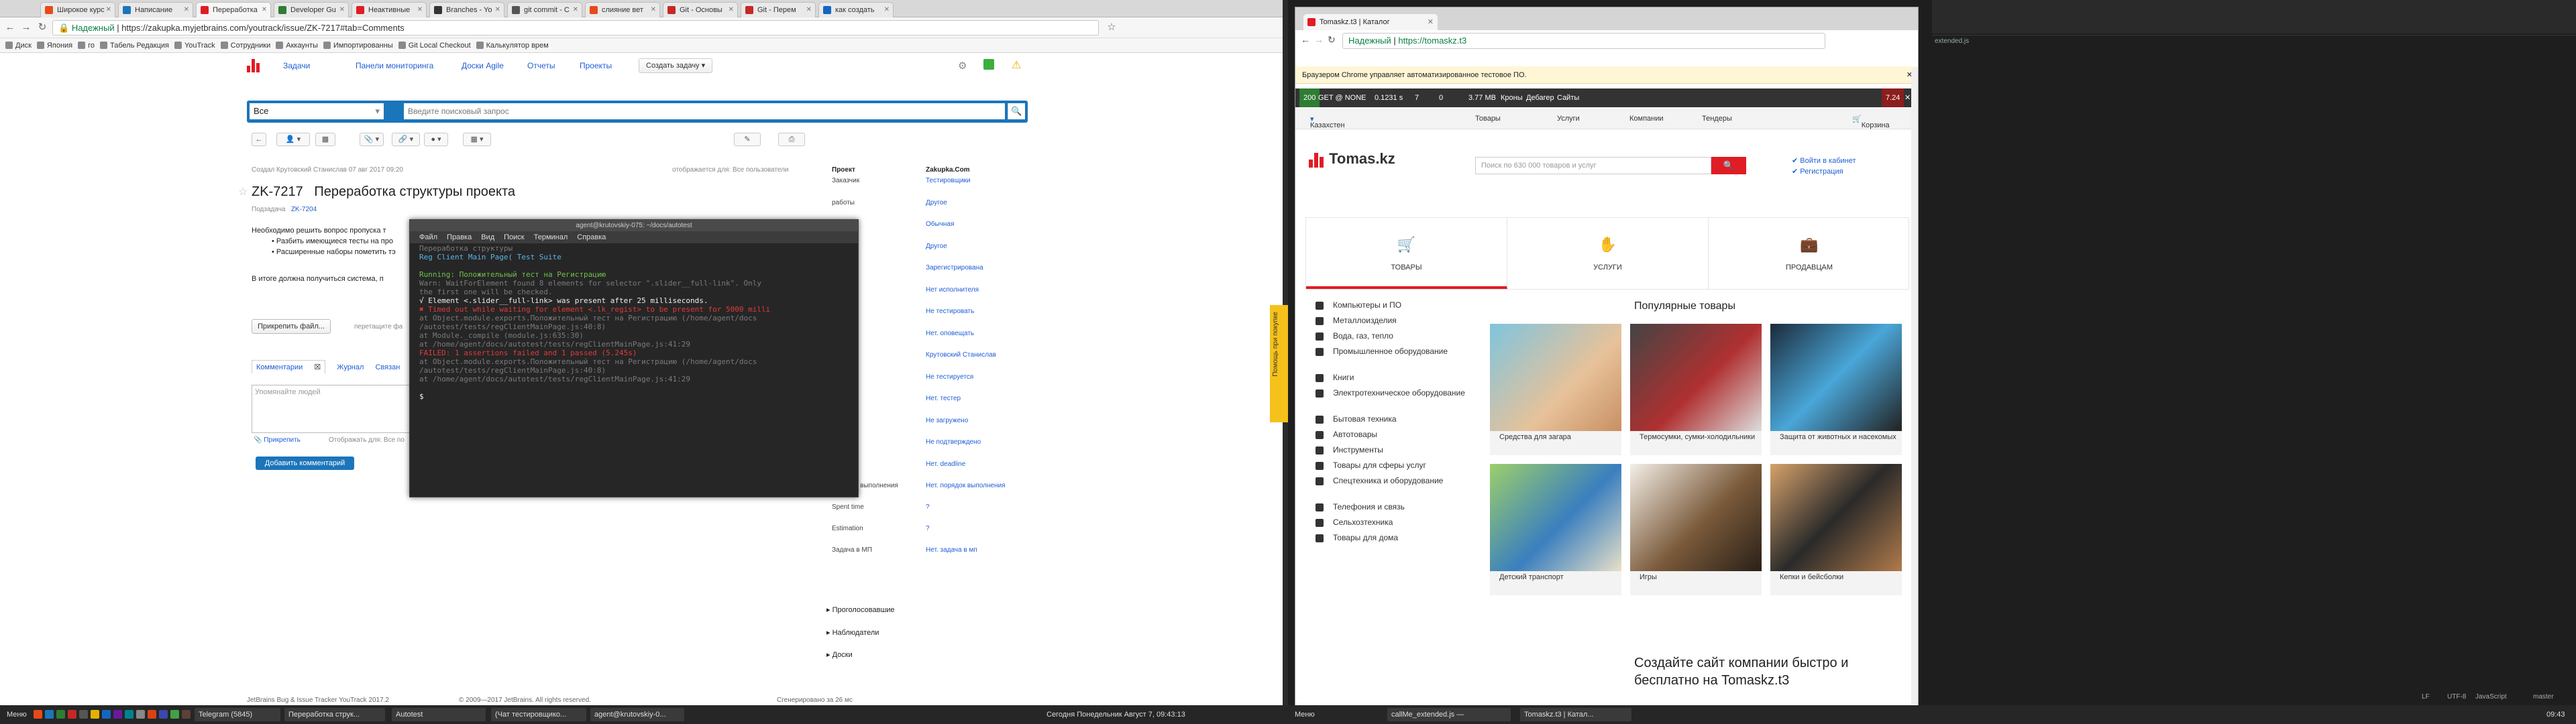 Image resolution: width=2576 pixels, height=724 pixels. What do you see at coordinates (387, 367) in the screenshot?
I see `tab-linked: Связан` at bounding box center [387, 367].